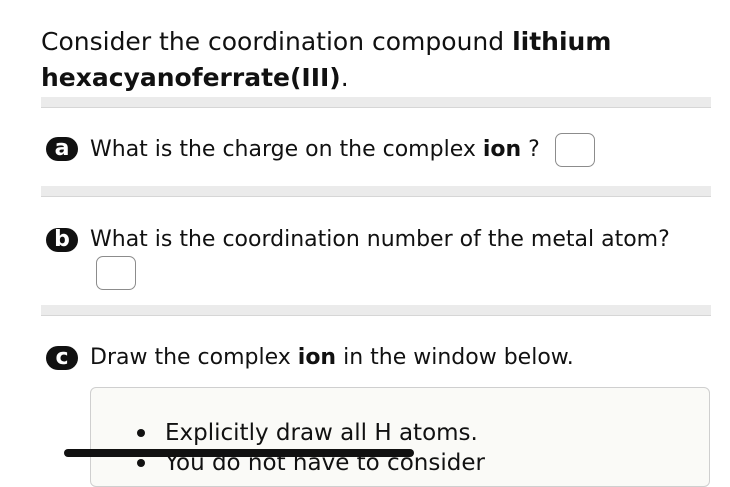 The width and height of the screenshot is (730, 487). Describe the element at coordinates (342, 150) in the screenshot. I see `question-a-text: What is the charge on the complex ion ?` at that location.